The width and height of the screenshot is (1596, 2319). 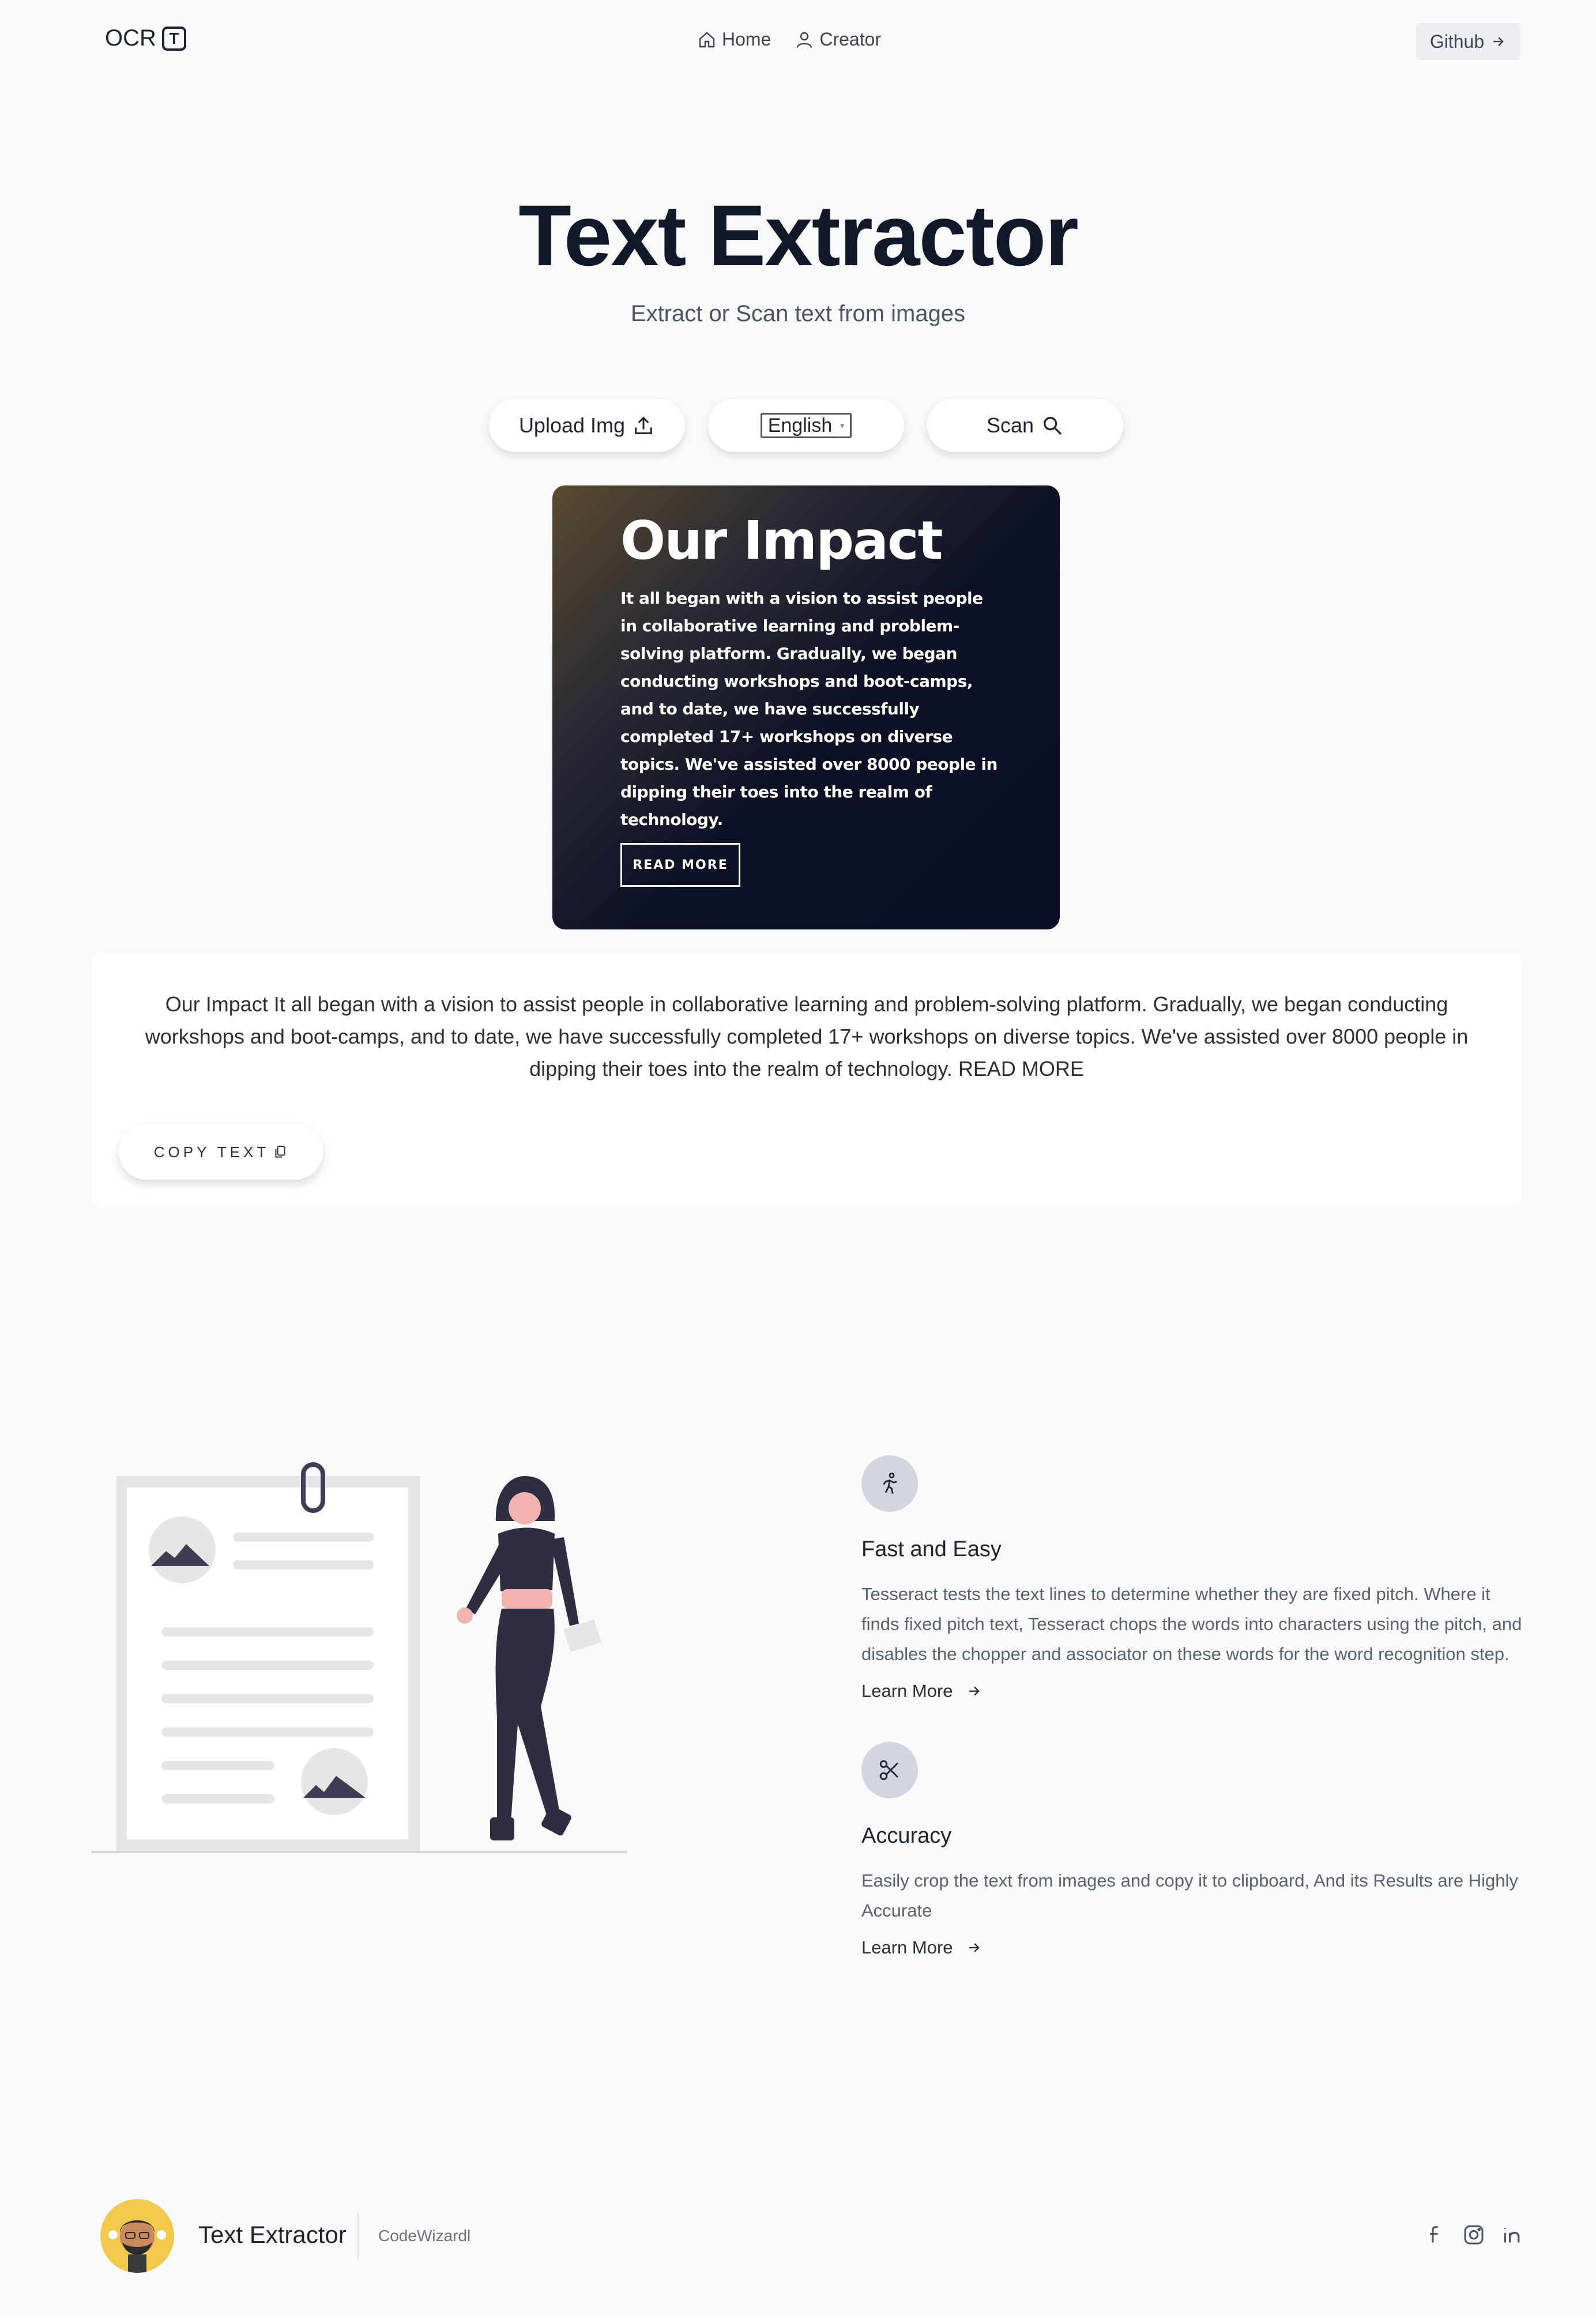 I want to click on avatar-illustration, so click(x=137, y=2246).